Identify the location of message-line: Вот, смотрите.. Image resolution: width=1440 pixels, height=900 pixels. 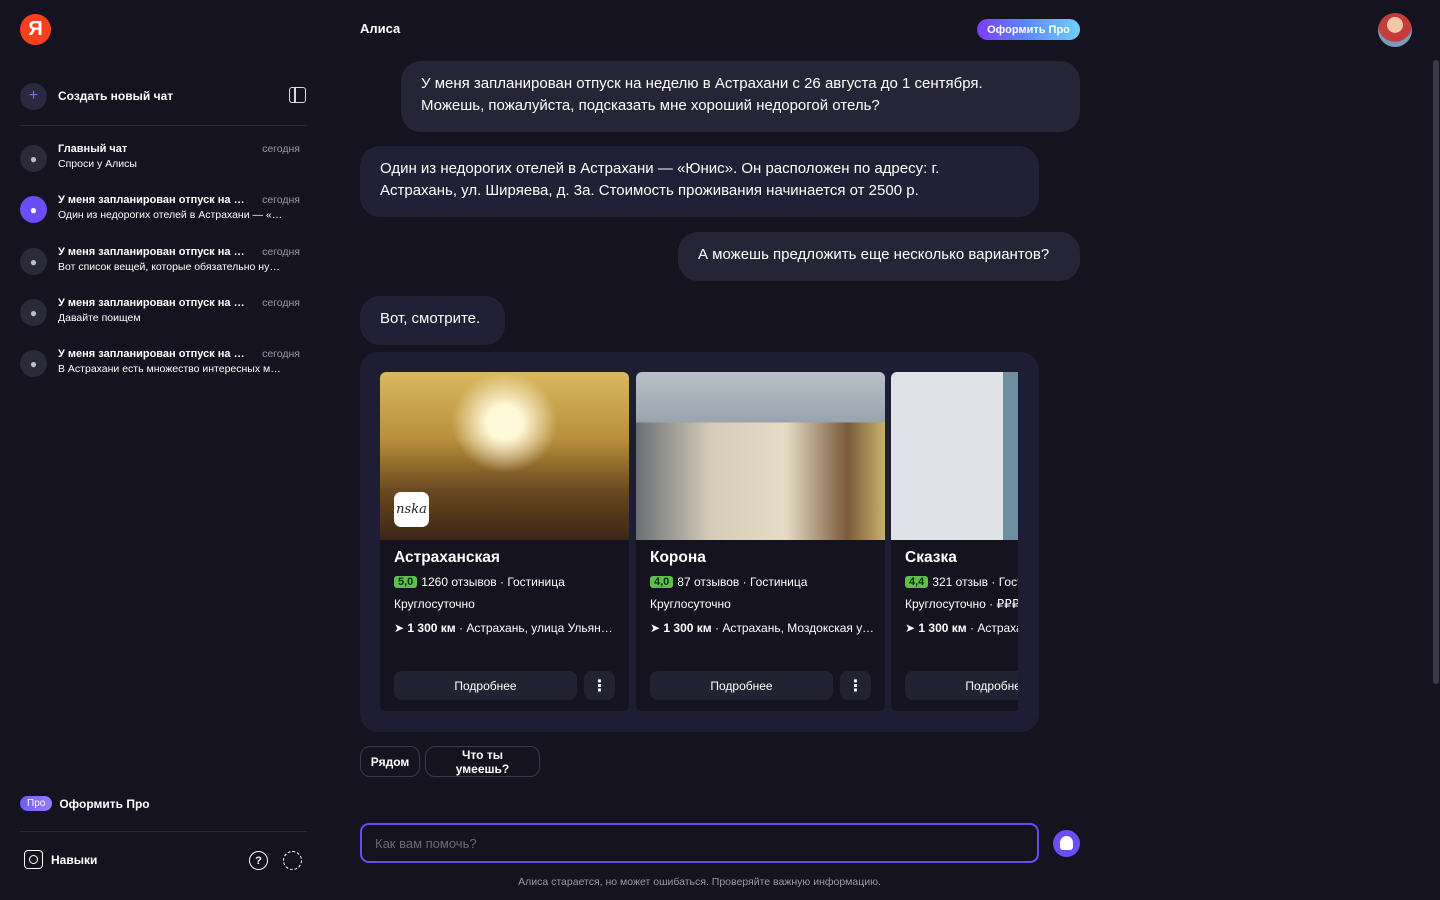
(430, 318).